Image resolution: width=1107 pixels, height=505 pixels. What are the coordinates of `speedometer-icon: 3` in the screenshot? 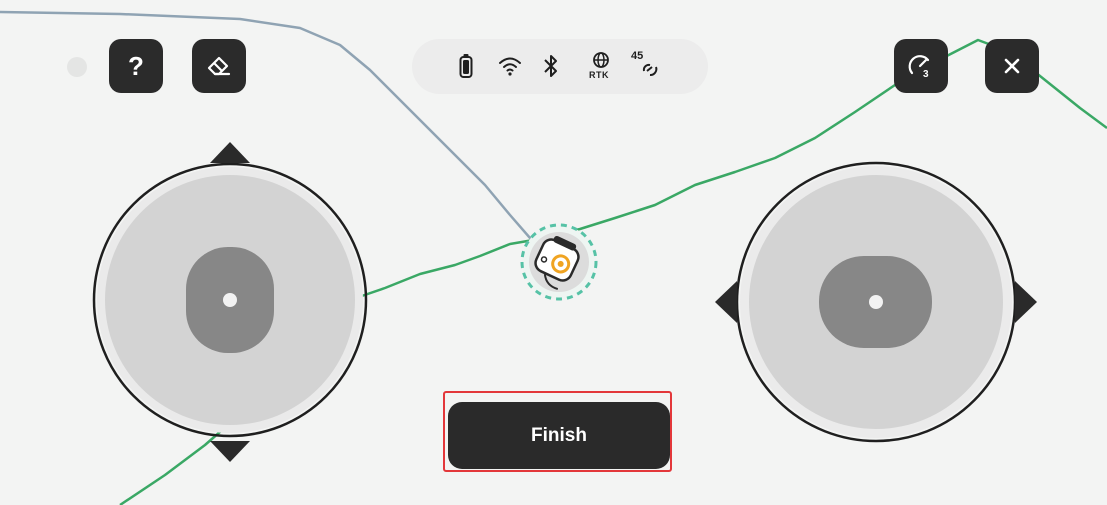 It's located at (919, 67).